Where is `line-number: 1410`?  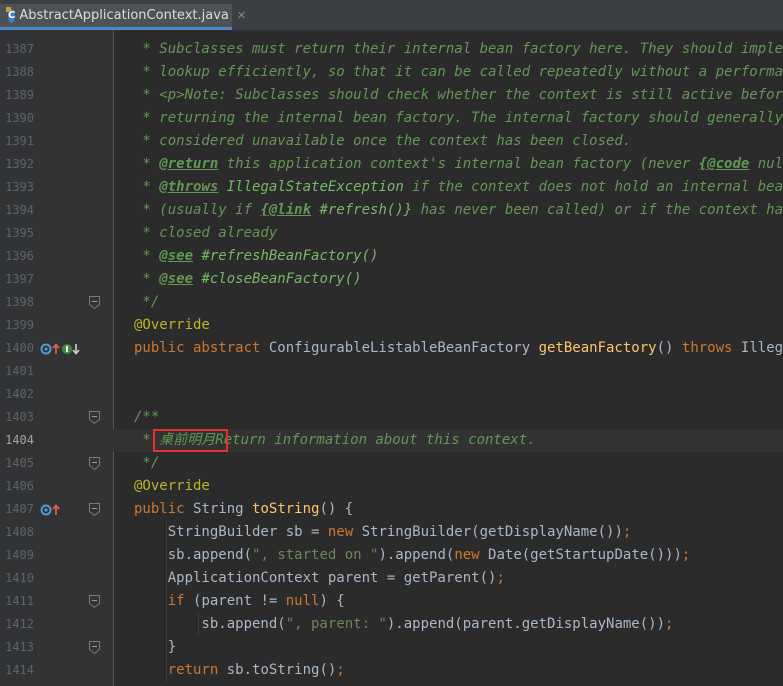 line-number: 1410 is located at coordinates (17, 578).